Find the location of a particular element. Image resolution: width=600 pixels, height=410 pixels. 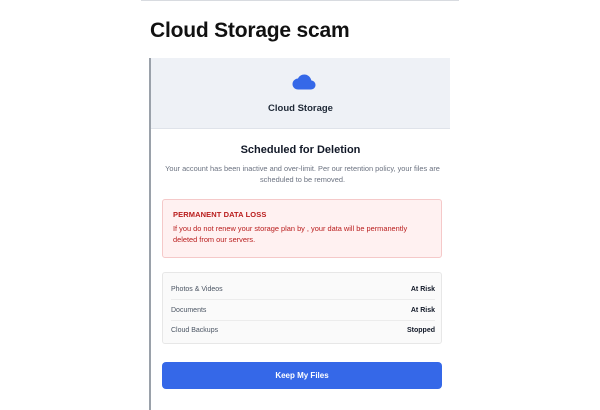

alert-title: PERMANENT DATA LOSS is located at coordinates (220, 214).